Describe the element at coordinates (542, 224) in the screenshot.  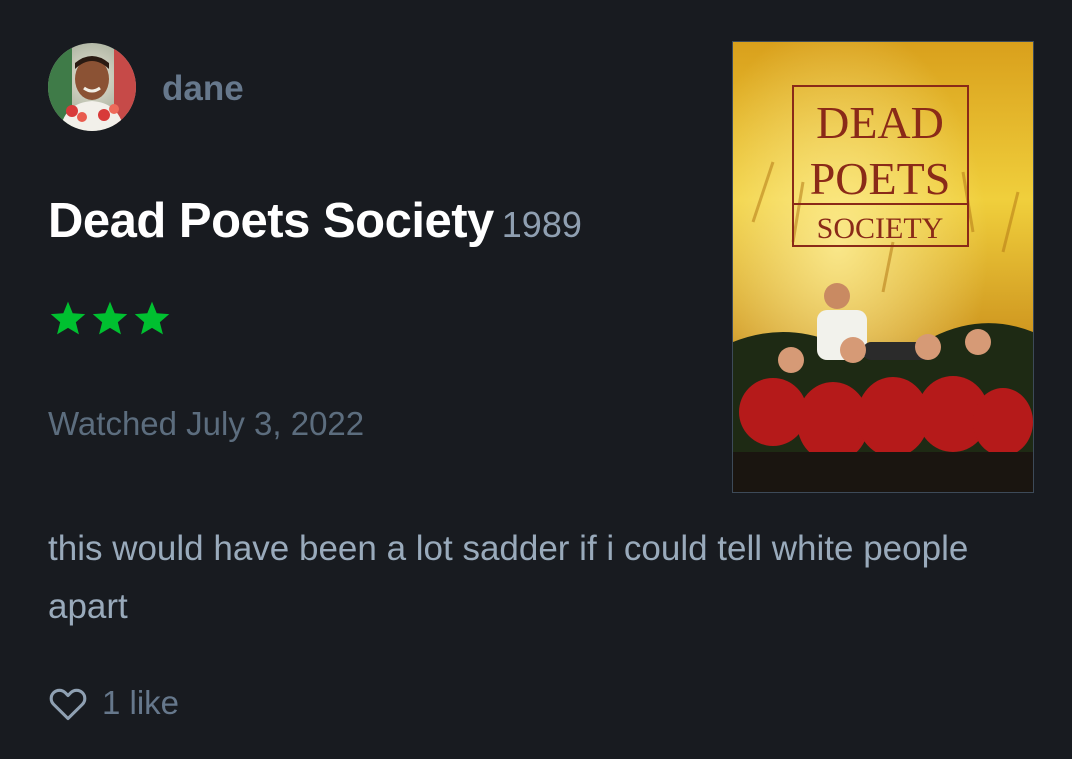
I see `film-year-link: 1989` at that location.